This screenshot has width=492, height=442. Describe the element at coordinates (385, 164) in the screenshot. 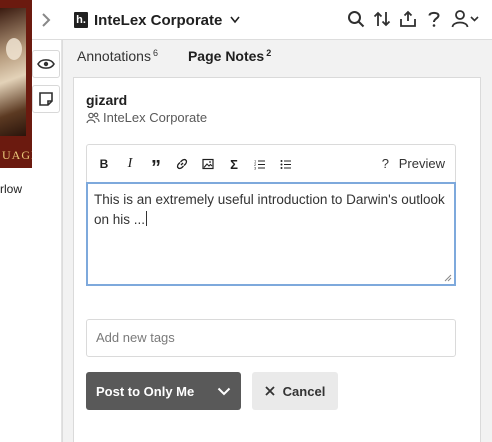

I see `markdown-help-button: ?` at that location.